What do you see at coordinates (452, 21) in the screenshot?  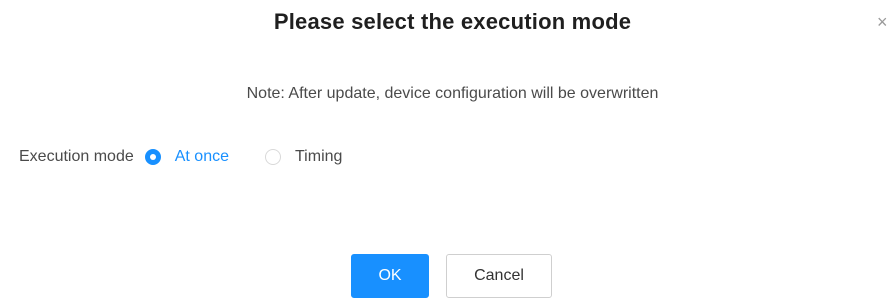 I see `dialog-title: Please select the execution mode` at bounding box center [452, 21].